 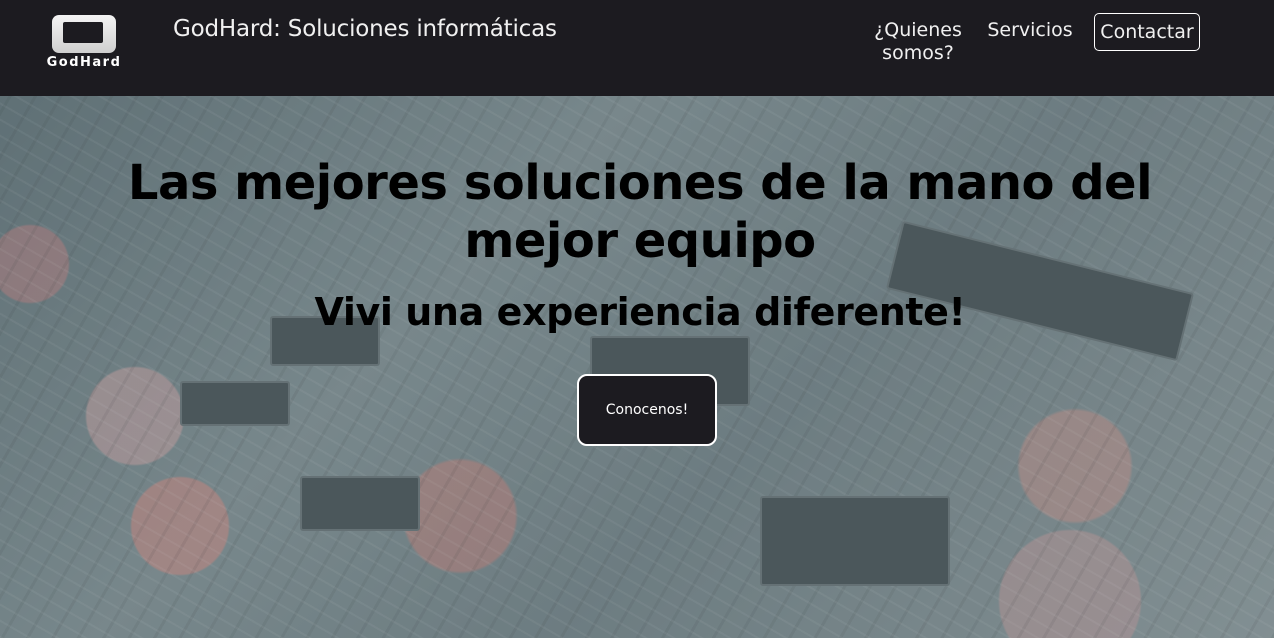 I want to click on logo: GodHard, so click(x=84, y=42).